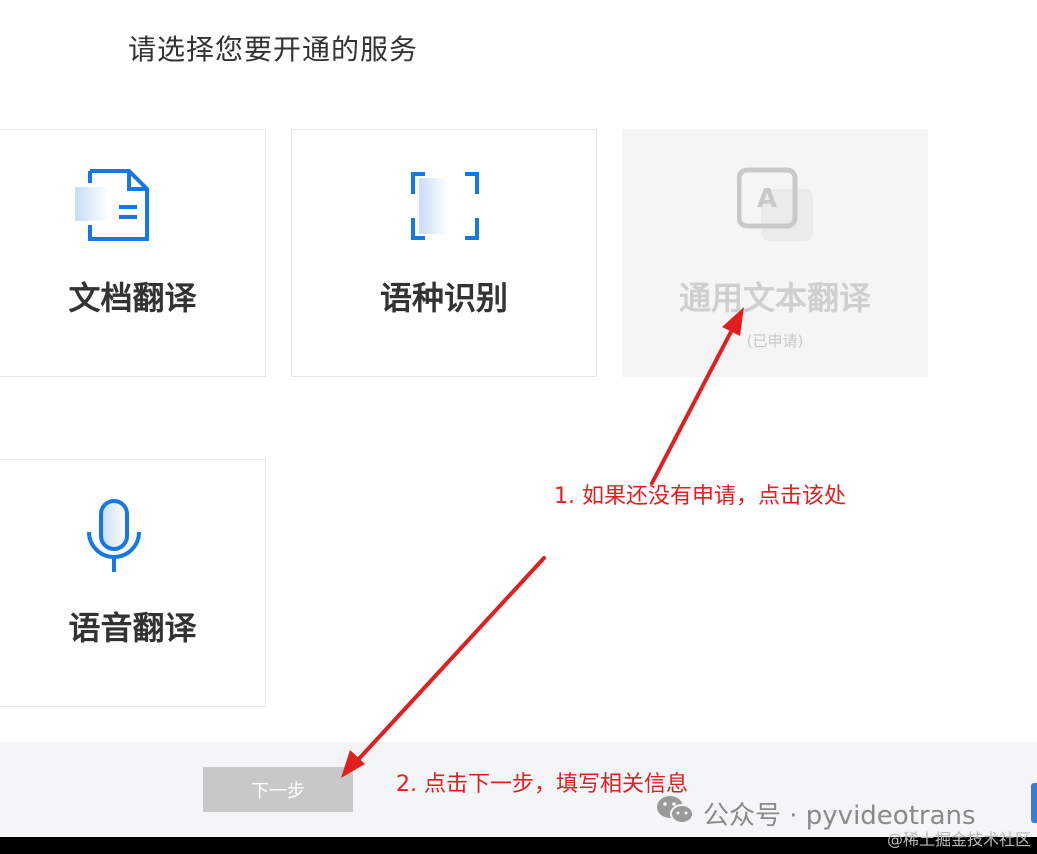  I want to click on letter-a-icon: A, so click(776, 207).